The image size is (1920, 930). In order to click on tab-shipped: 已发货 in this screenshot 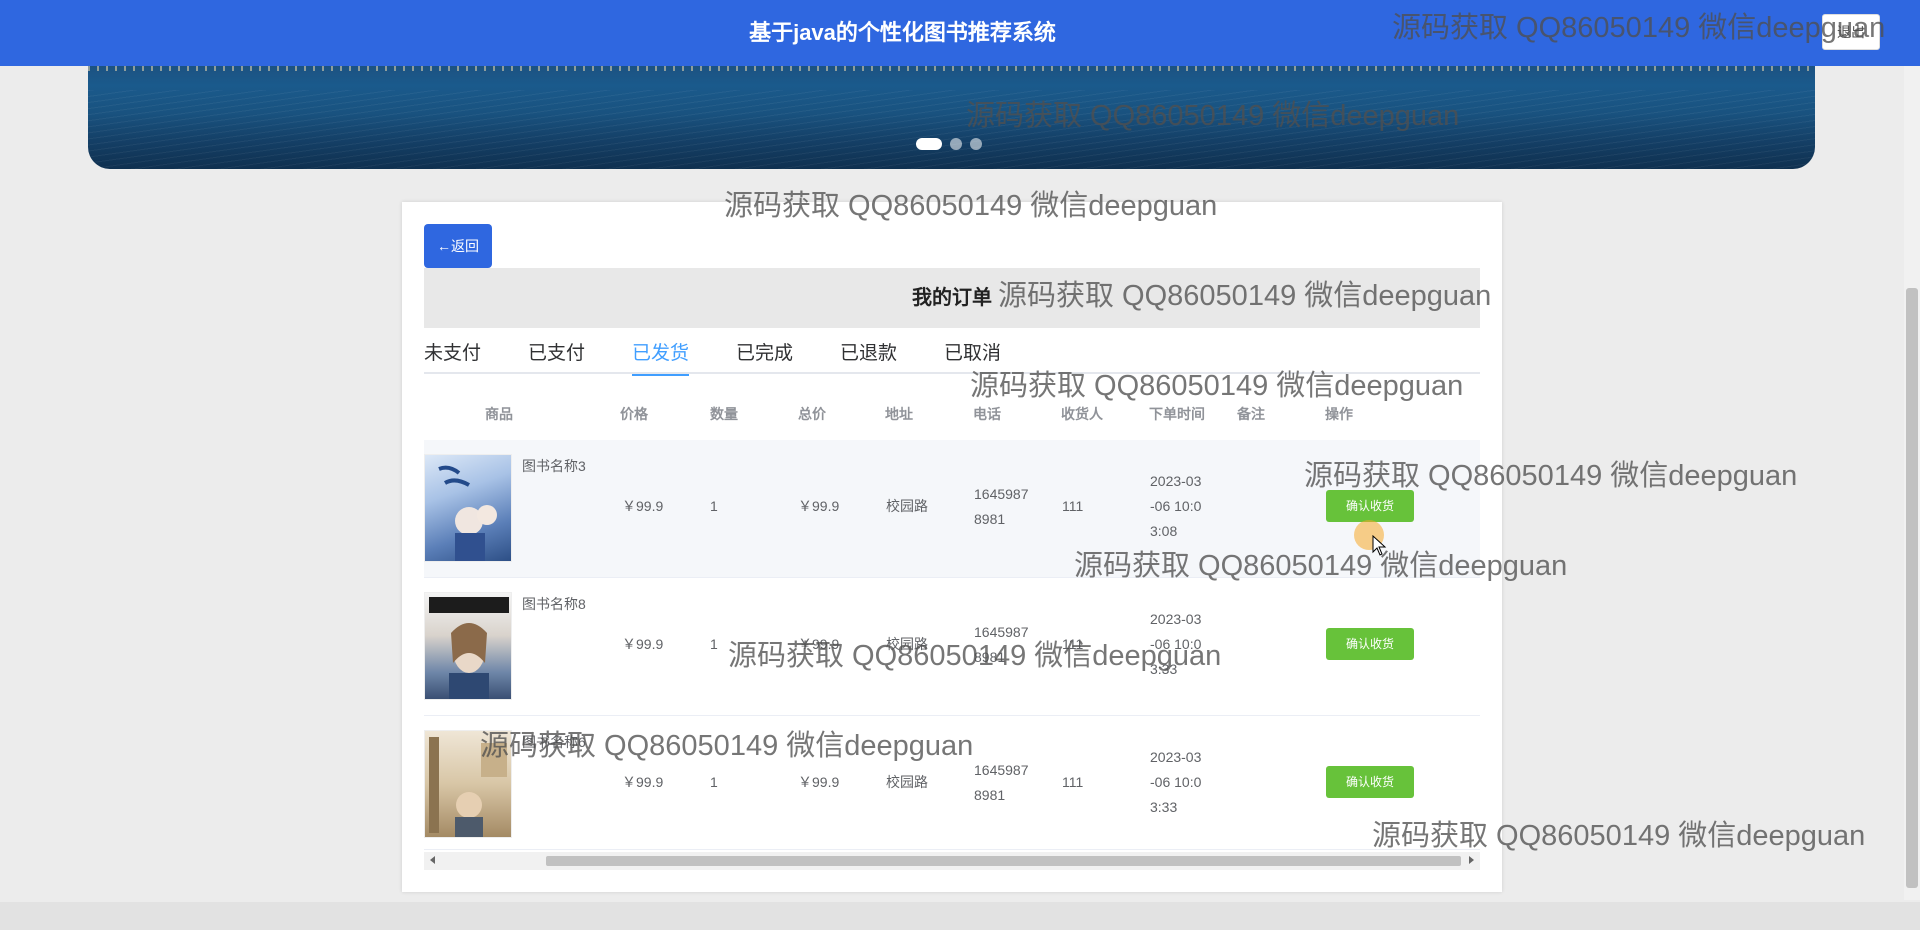, I will do `click(661, 355)`.